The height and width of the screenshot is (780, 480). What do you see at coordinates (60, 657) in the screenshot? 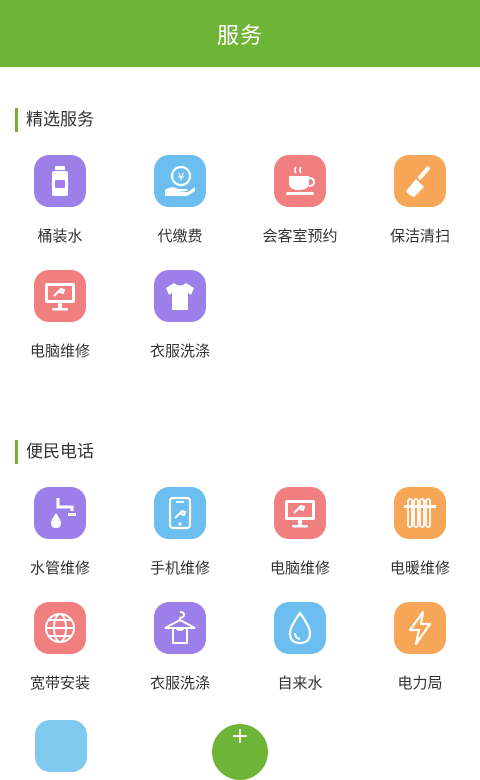
I see `hotline-broadband-install: 宽带安装` at bounding box center [60, 657].